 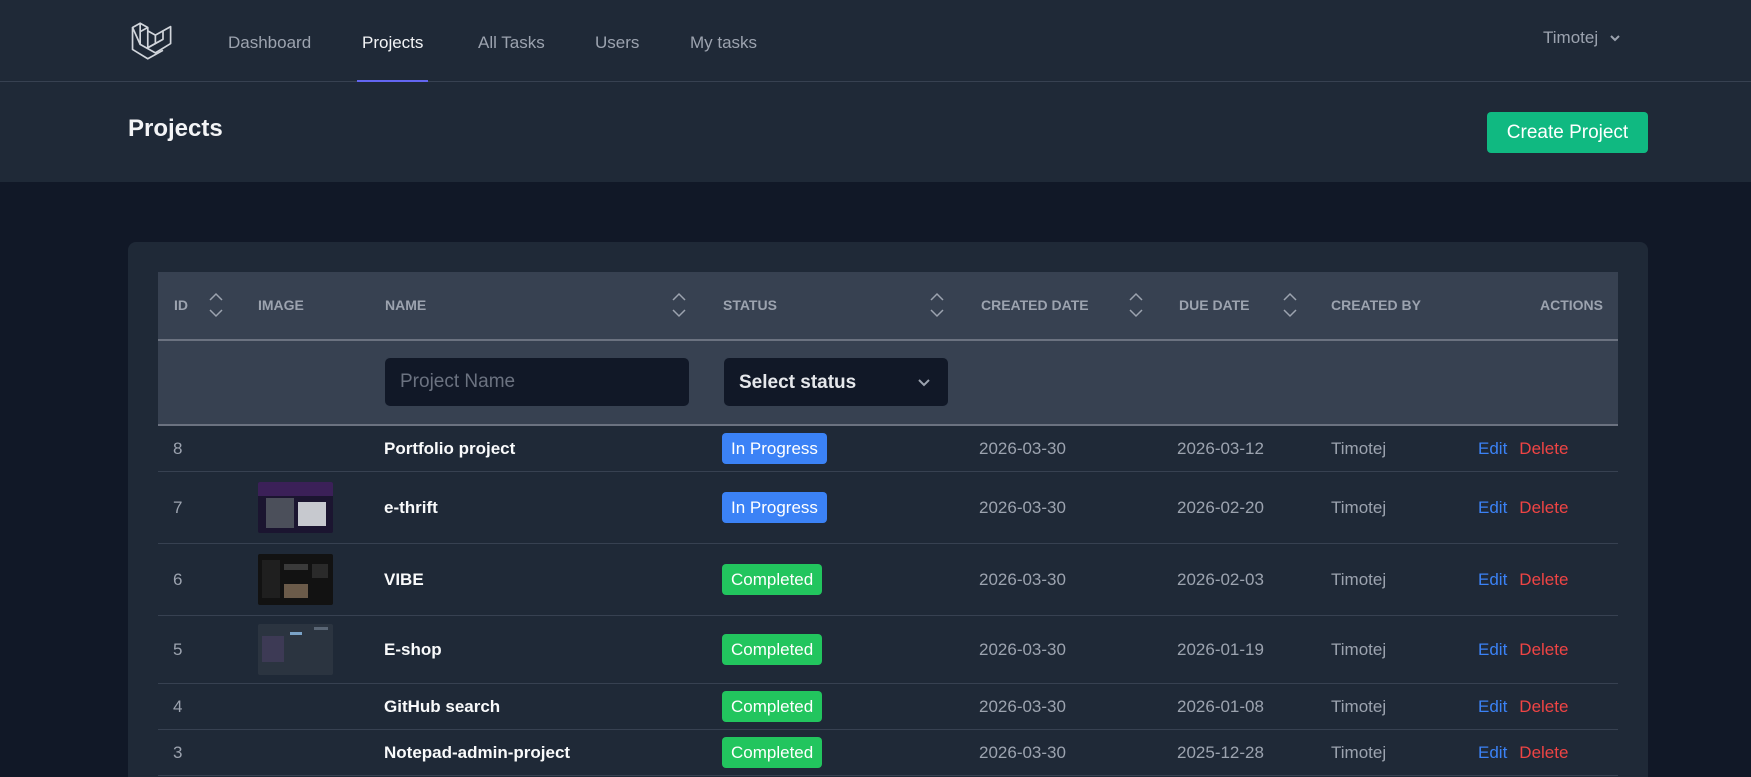 I want to click on row-due-date: 2025-12-28, so click(x=1220, y=752).